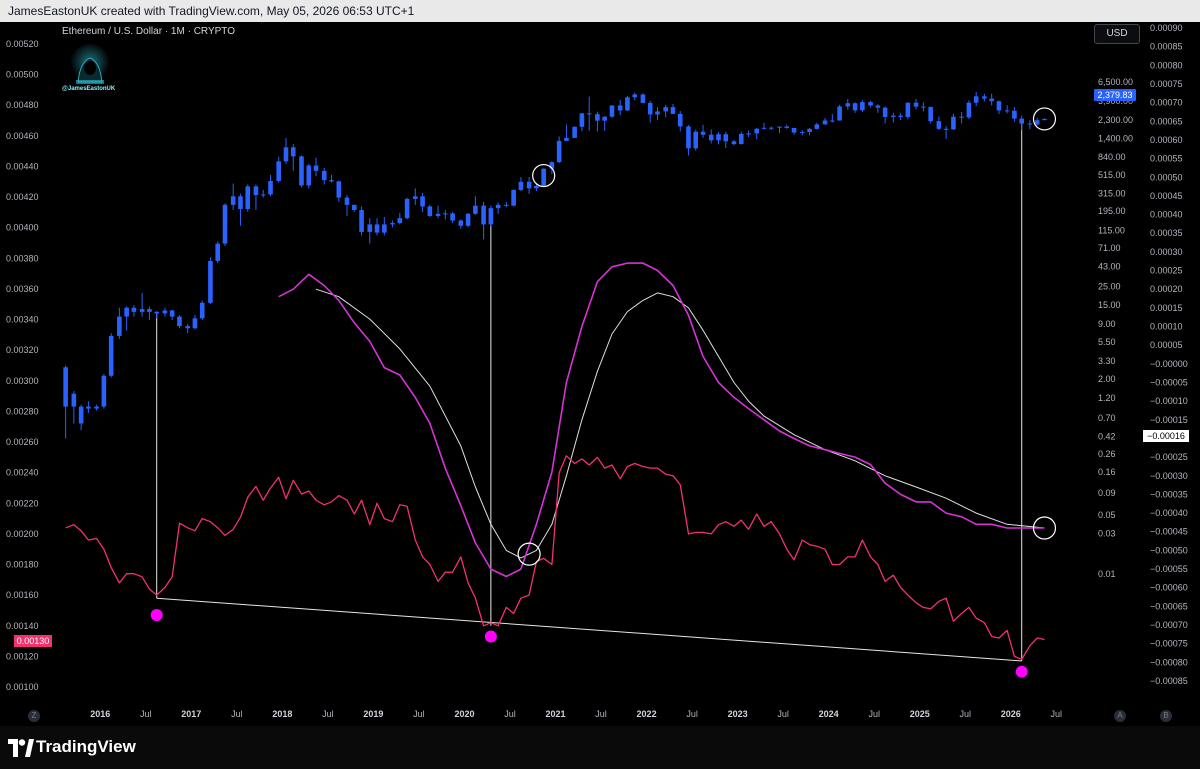  I want to click on auto-scale-button: A, so click(1120, 716).